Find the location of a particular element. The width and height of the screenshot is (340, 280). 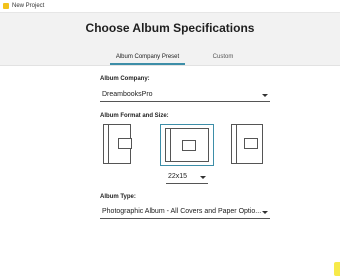

format-option-portrait is located at coordinates (117, 144).